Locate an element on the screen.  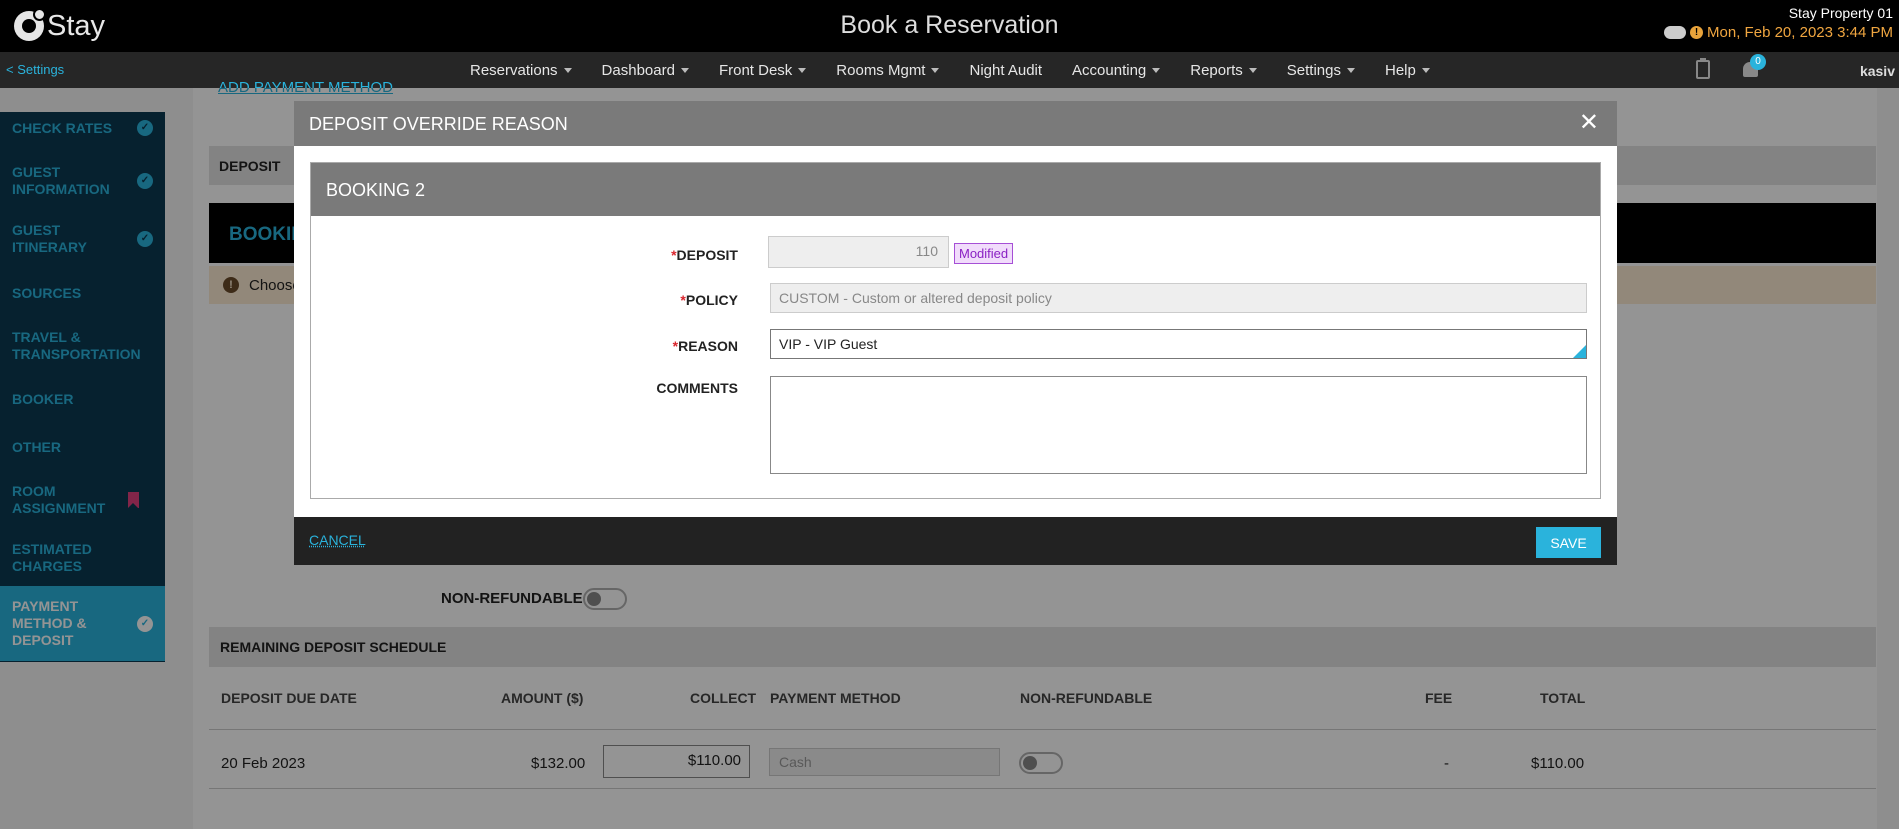
menu-settings: Settings is located at coordinates (1321, 70).